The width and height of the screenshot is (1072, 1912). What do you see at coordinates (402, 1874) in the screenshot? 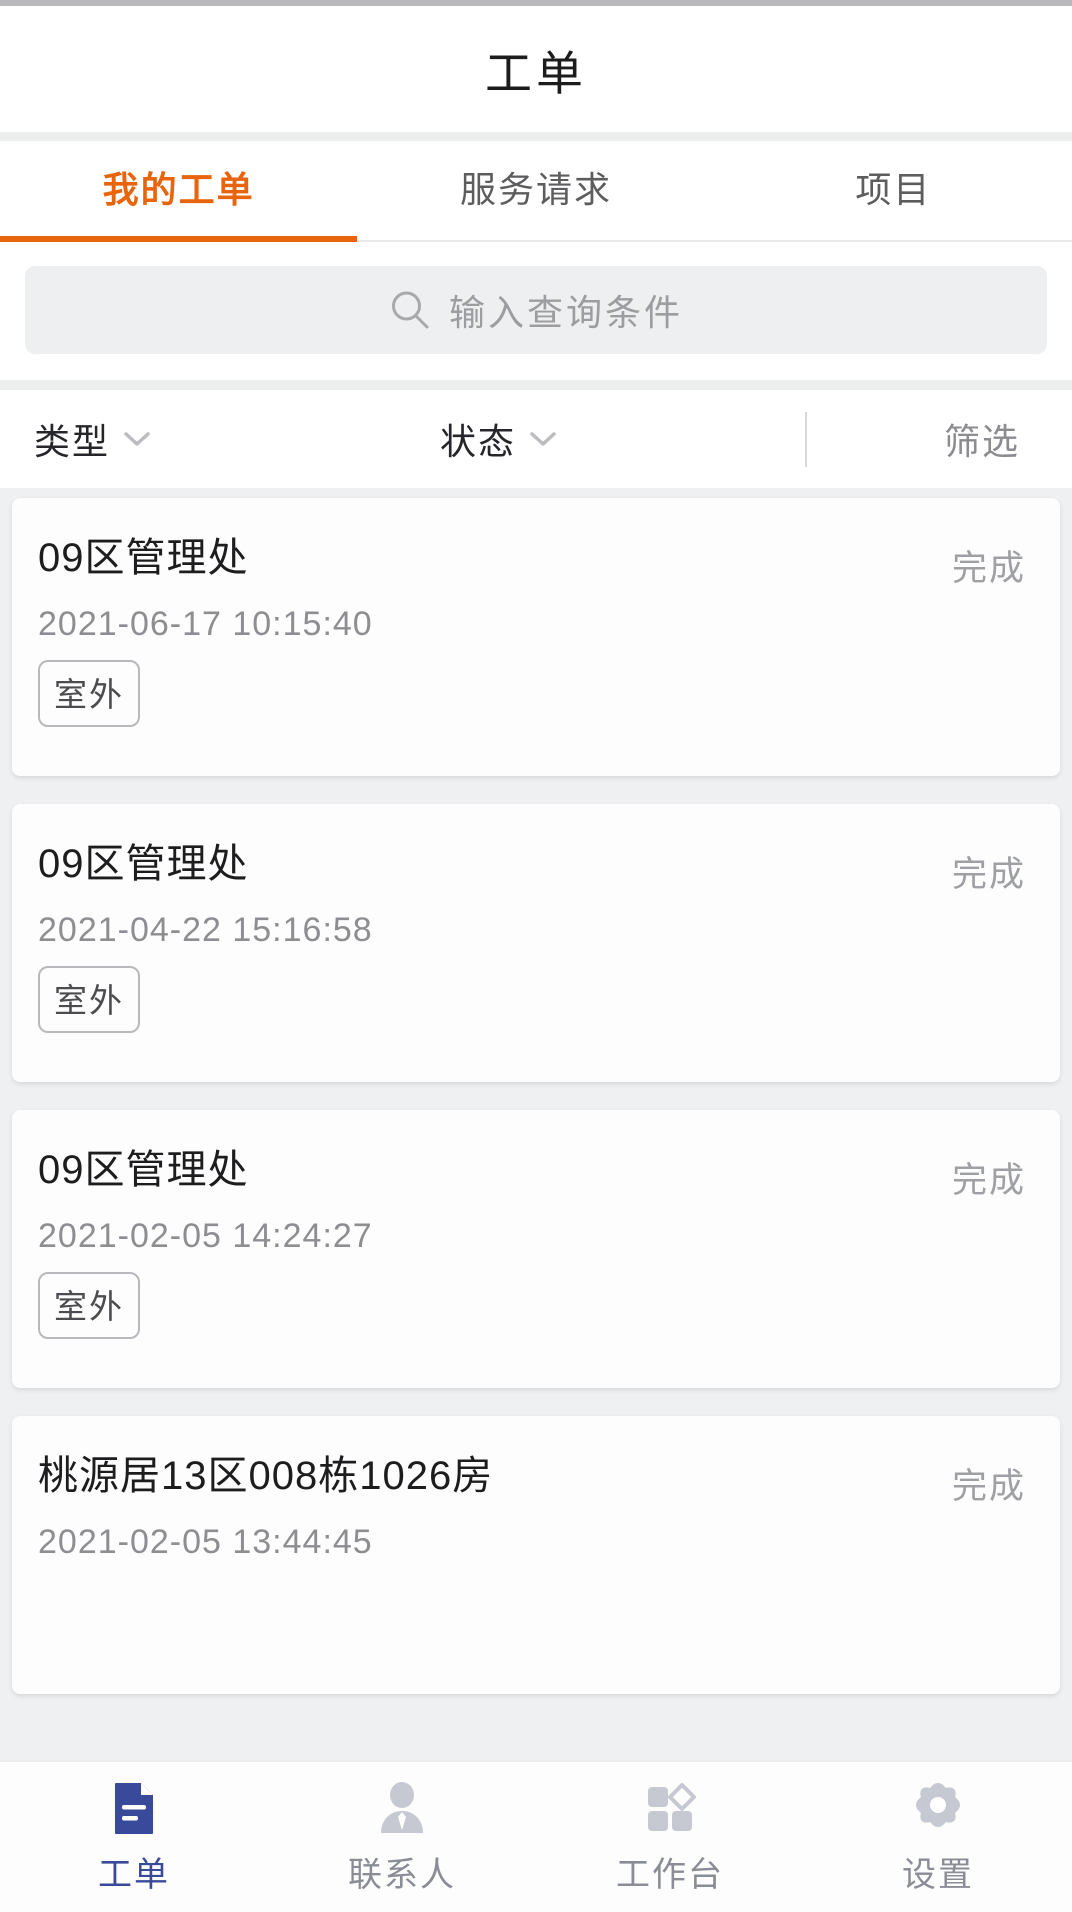
I see `nav-label: 联系人` at bounding box center [402, 1874].